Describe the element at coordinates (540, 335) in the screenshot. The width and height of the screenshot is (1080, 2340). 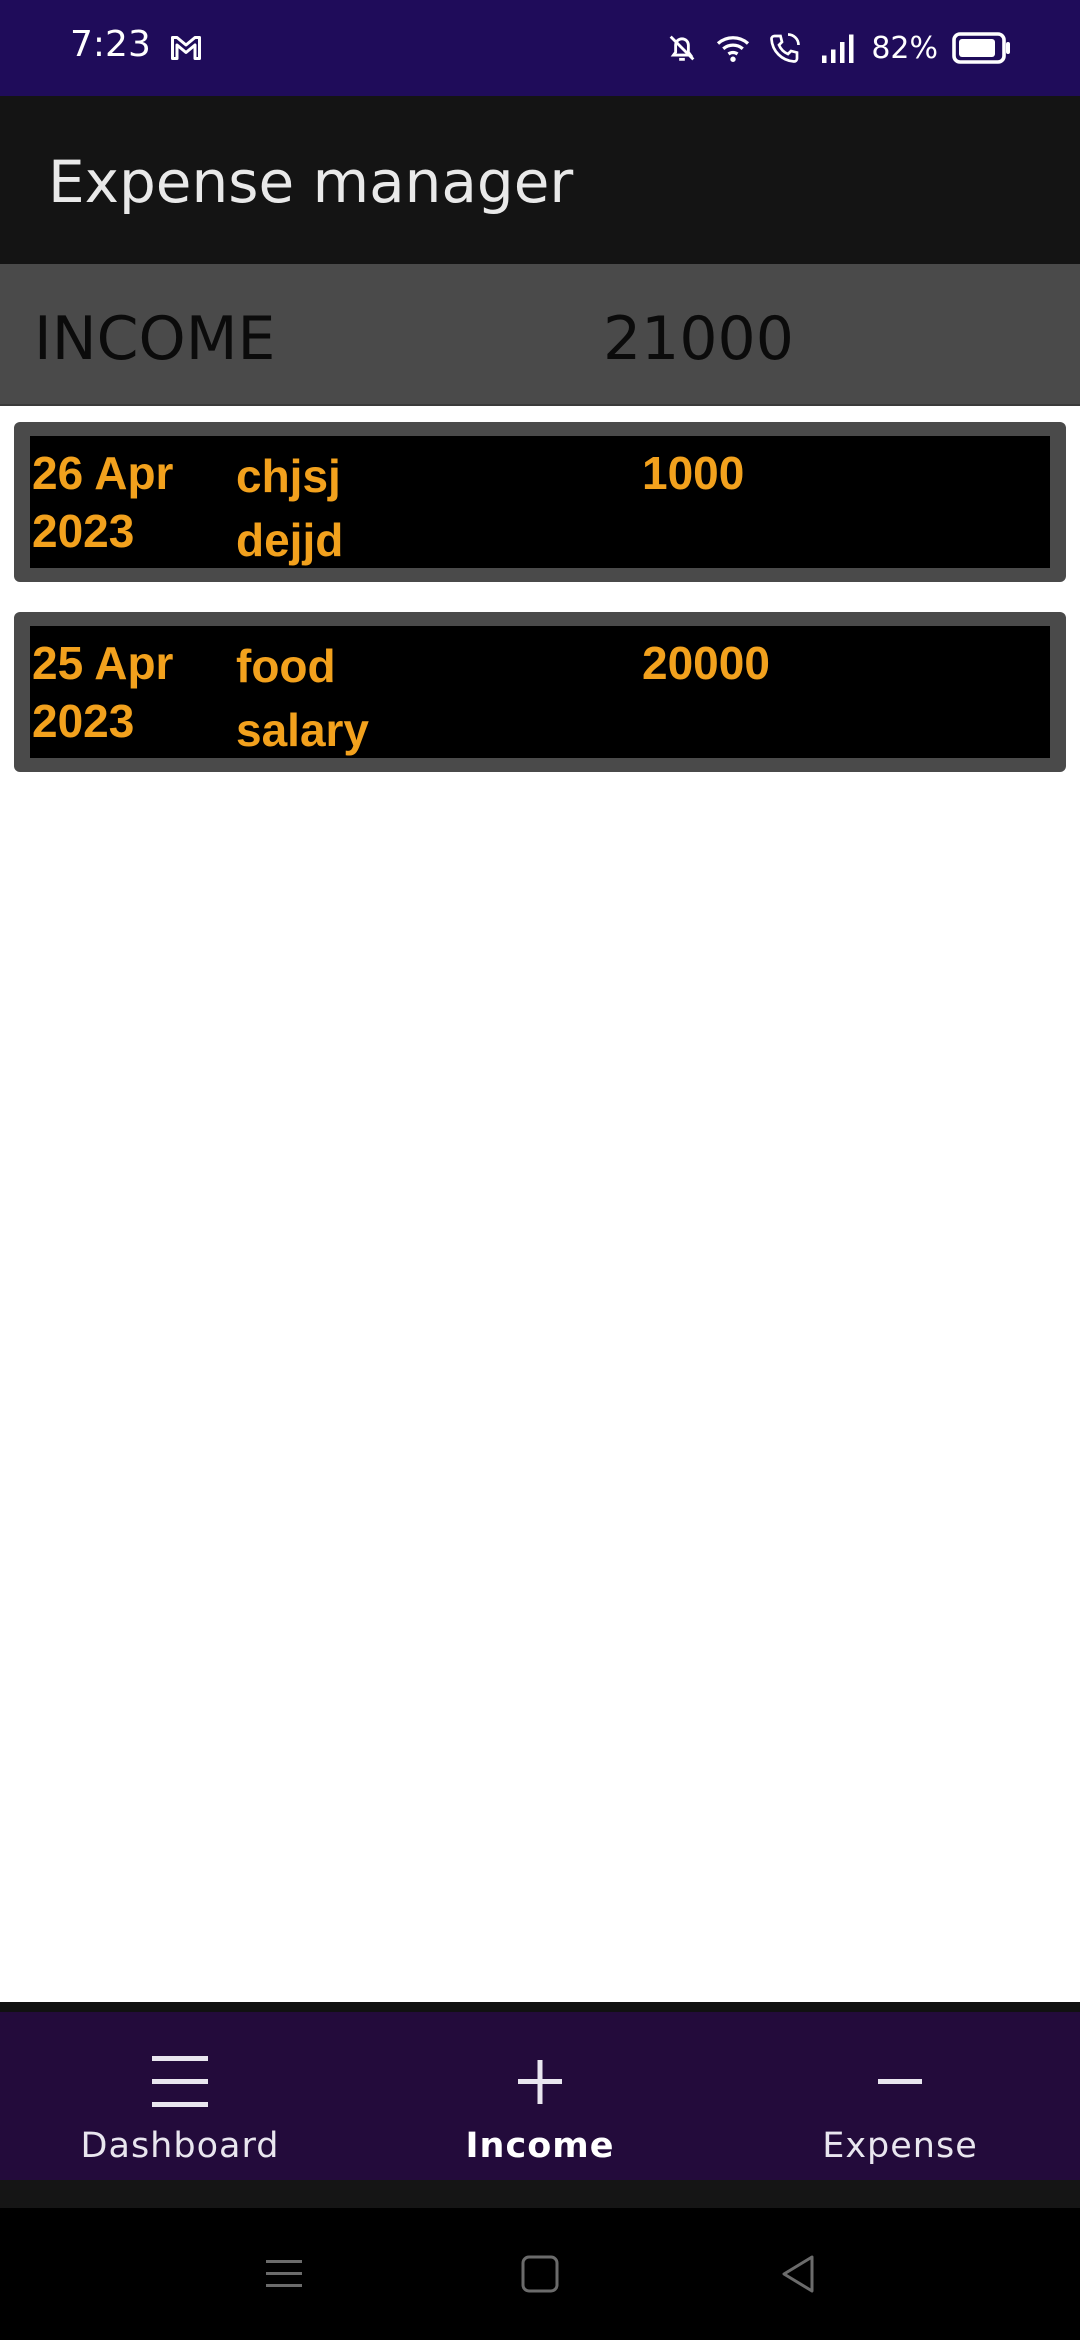
I see `income-summary: INCOME 21000` at that location.